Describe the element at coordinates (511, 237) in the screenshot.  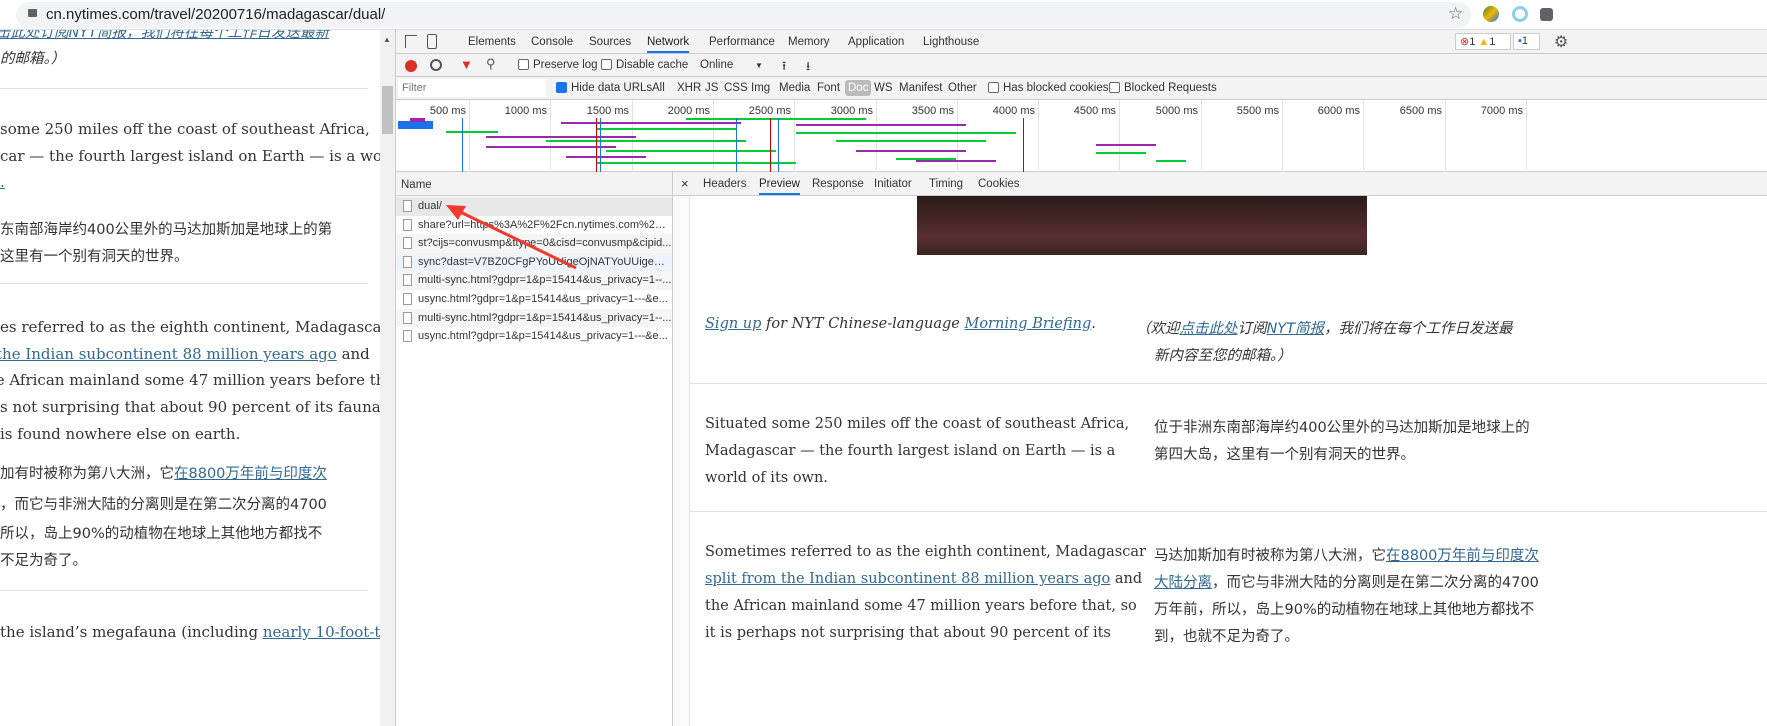
I see `annotation-arrow` at that location.